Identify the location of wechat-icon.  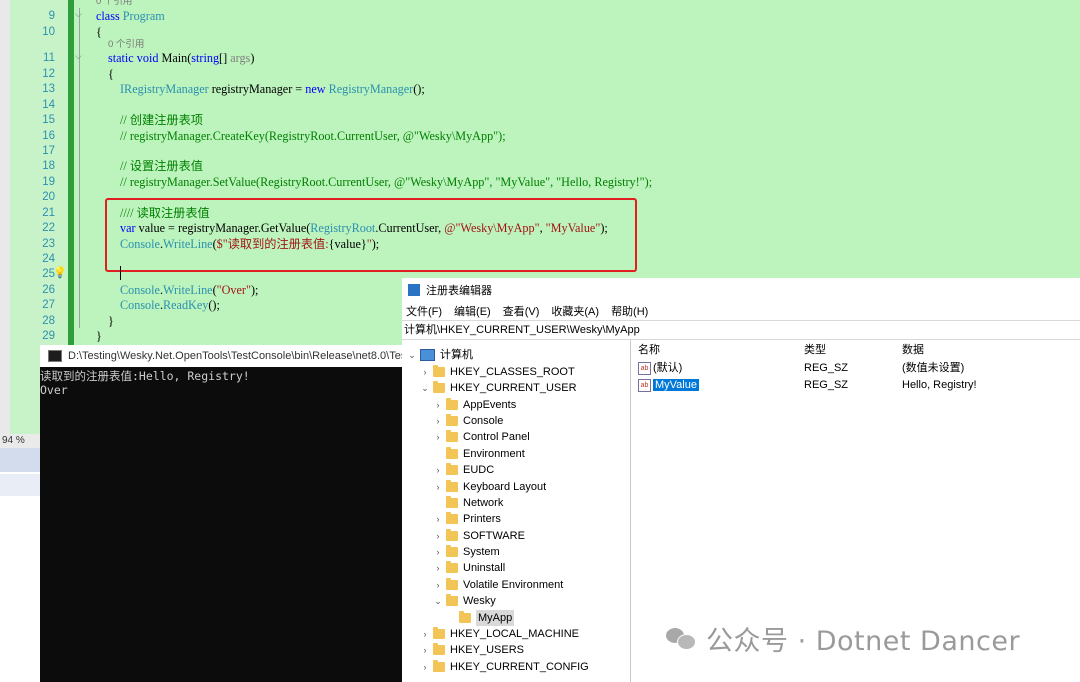
(681, 638).